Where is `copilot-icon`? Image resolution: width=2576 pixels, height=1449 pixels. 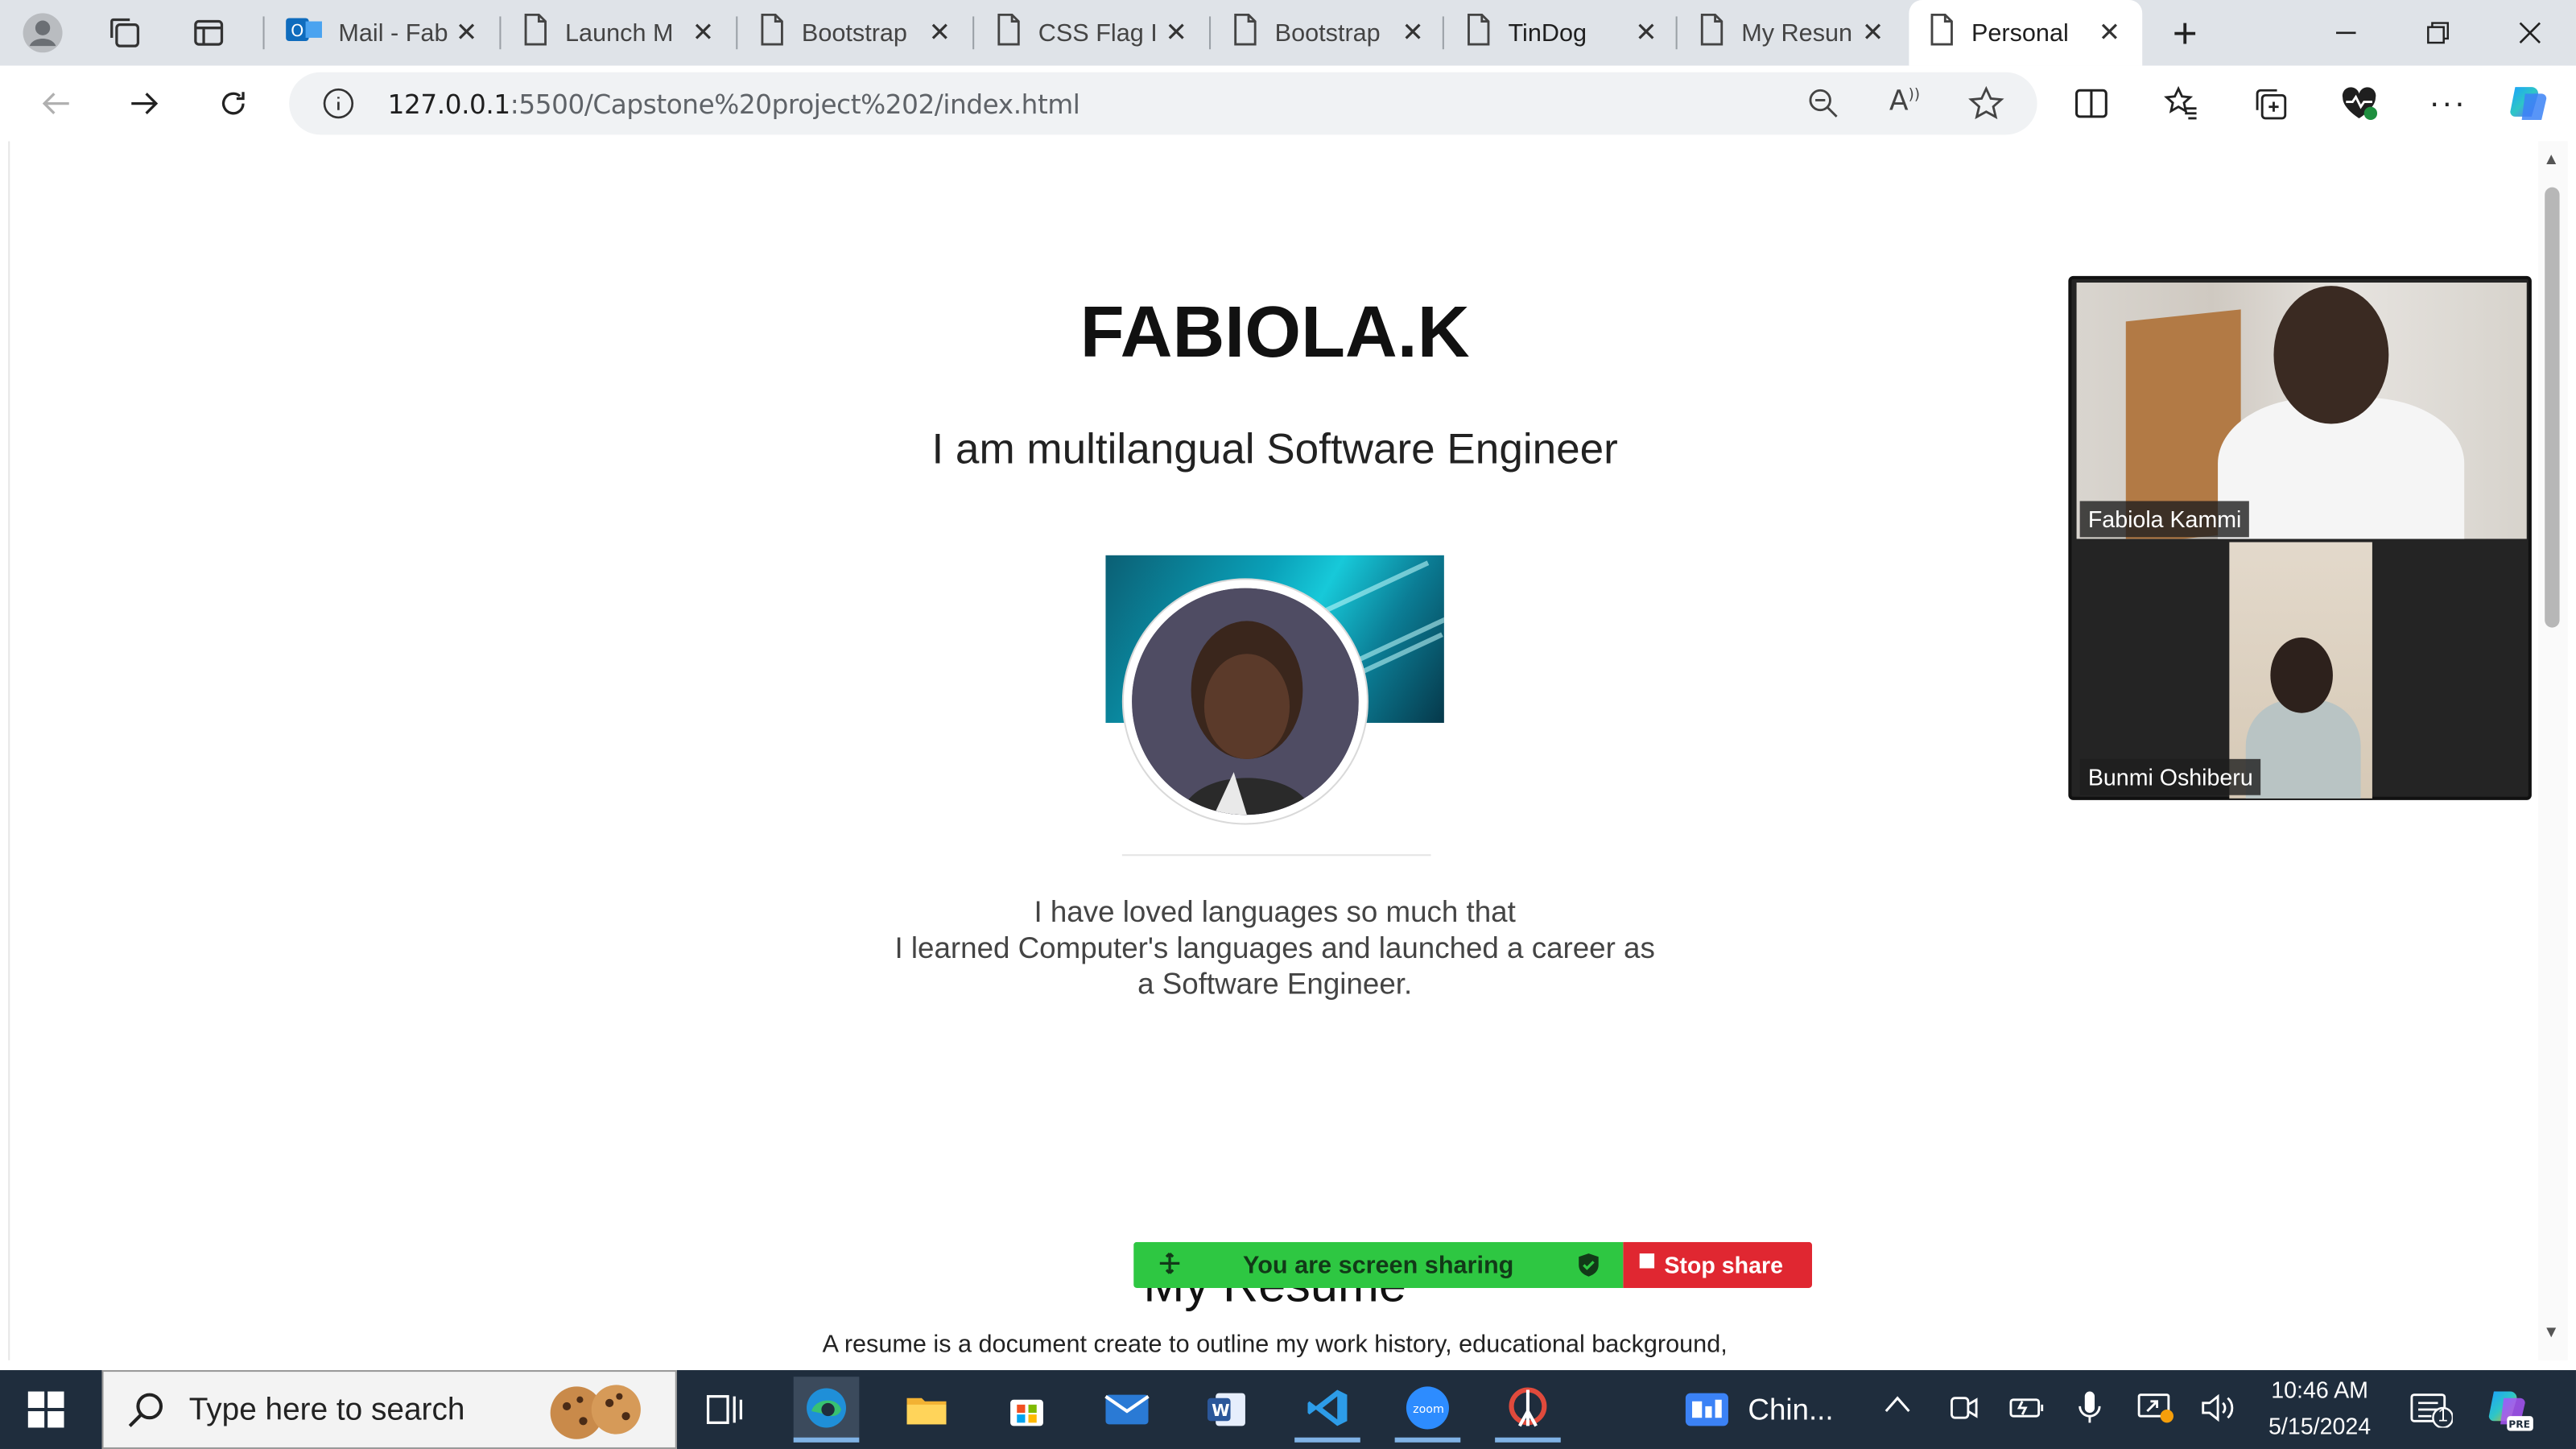
copilot-icon is located at coordinates (2528, 103).